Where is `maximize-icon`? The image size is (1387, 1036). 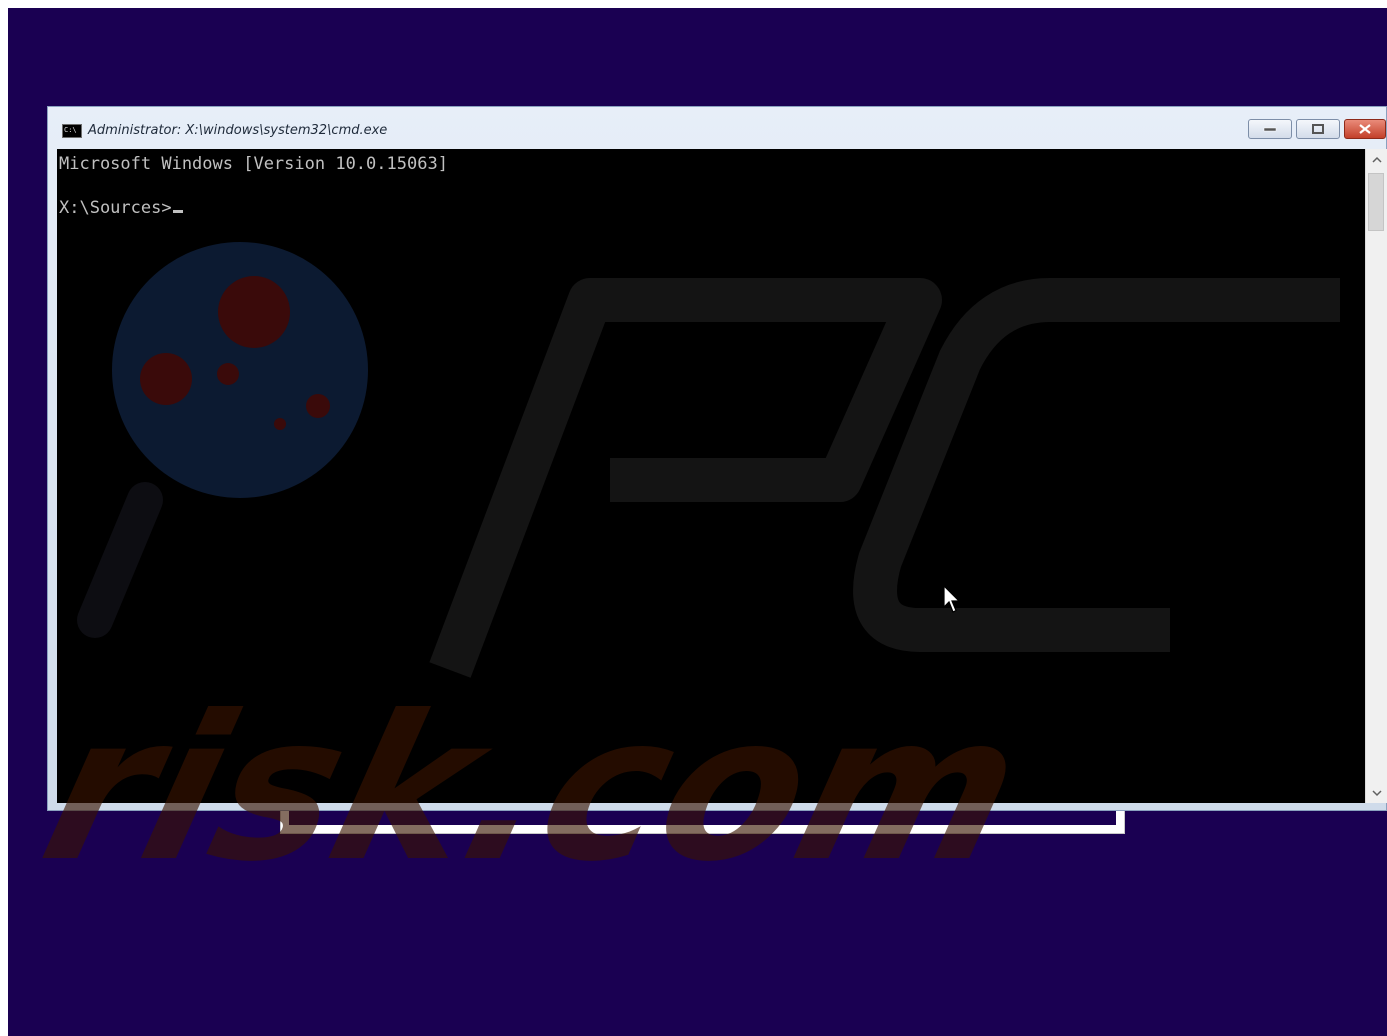
maximize-icon is located at coordinates (1318, 129).